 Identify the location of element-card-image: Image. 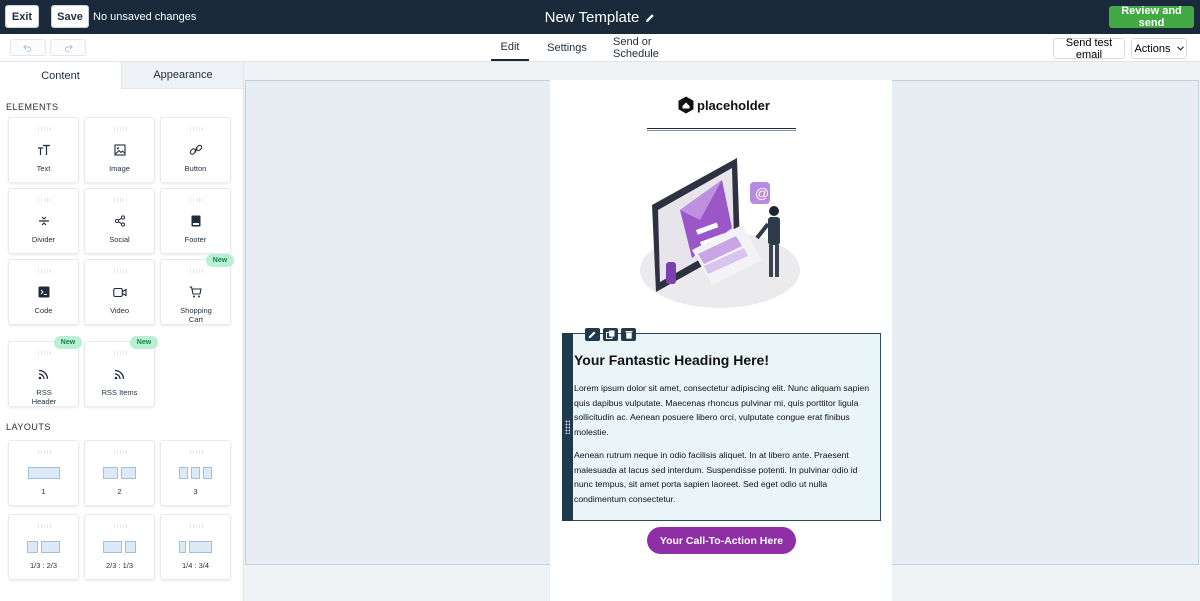
(119, 150).